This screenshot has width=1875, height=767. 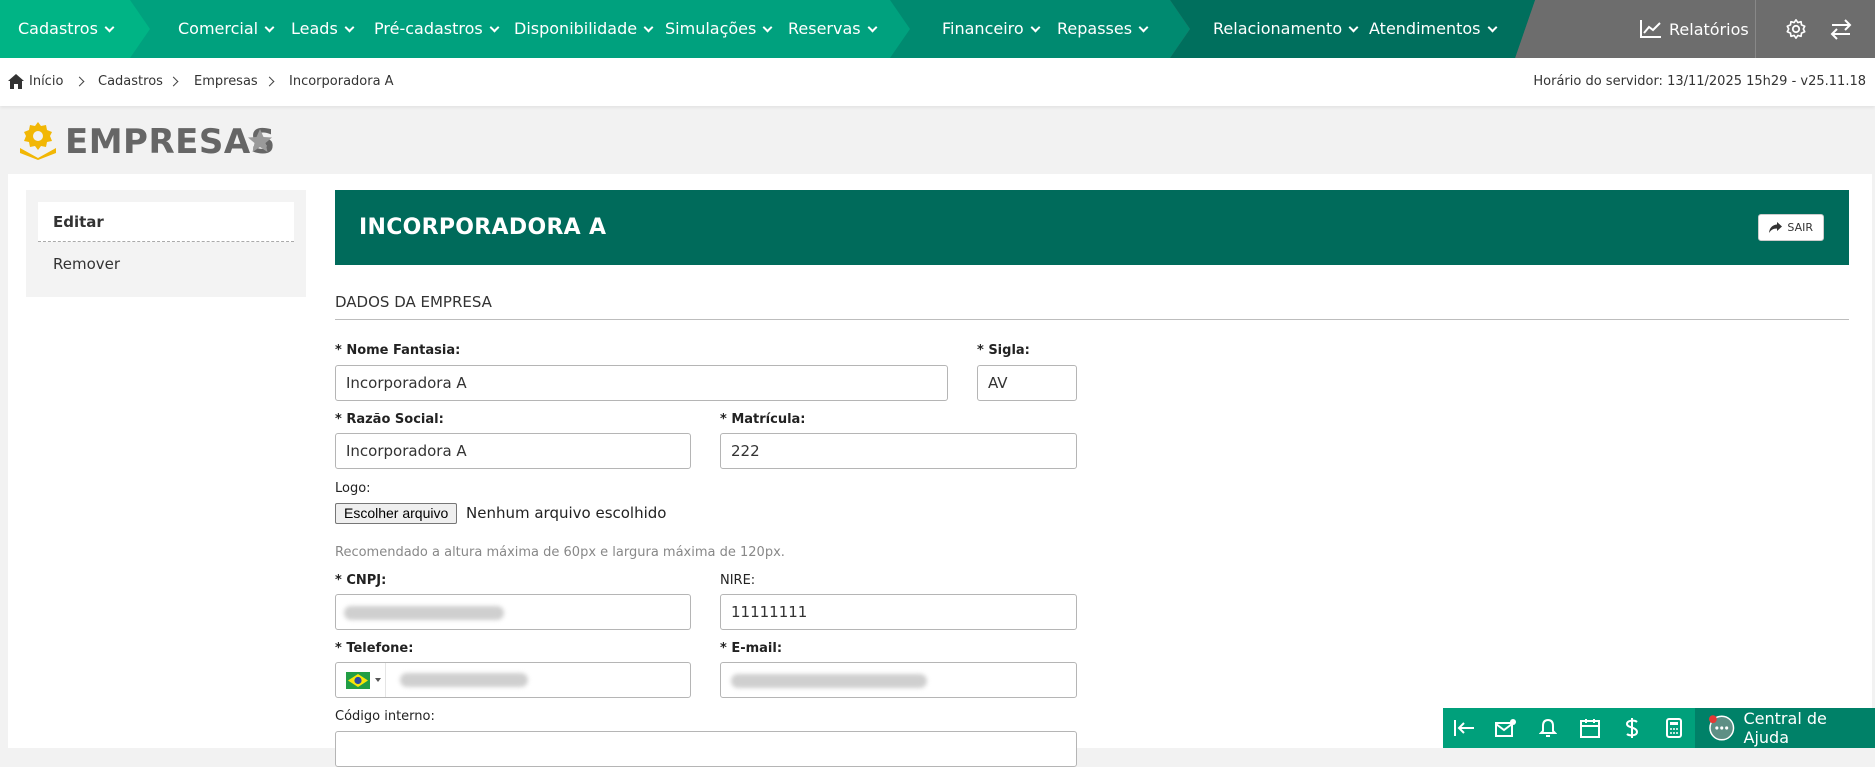 What do you see at coordinates (413, 302) in the screenshot?
I see `section-title: DADOS DA EMPRESA` at bounding box center [413, 302].